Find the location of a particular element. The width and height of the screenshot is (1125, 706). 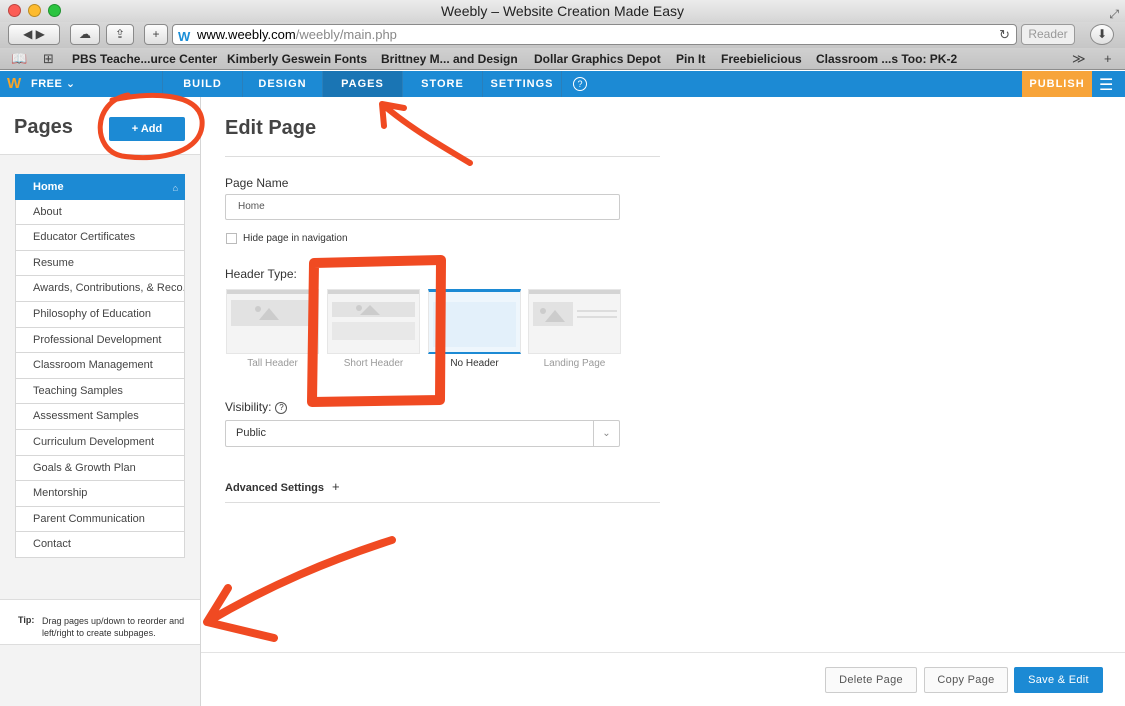

header-option-none is located at coordinates (474, 321).